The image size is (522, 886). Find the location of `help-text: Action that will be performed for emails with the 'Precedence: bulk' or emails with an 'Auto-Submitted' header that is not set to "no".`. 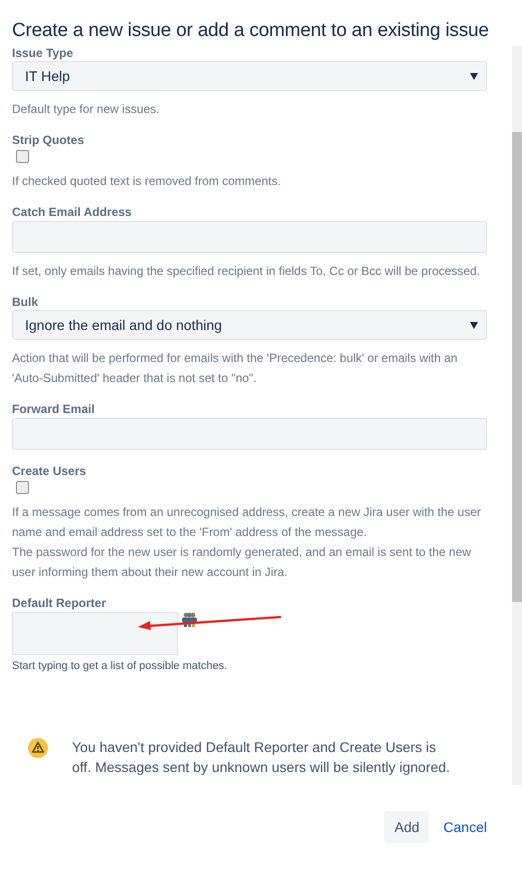

help-text: Action that will be performed for emails with the 'Precedence: bulk' or emails with an 'Auto-Submitted' header that is not set to "no". is located at coordinates (235, 368).